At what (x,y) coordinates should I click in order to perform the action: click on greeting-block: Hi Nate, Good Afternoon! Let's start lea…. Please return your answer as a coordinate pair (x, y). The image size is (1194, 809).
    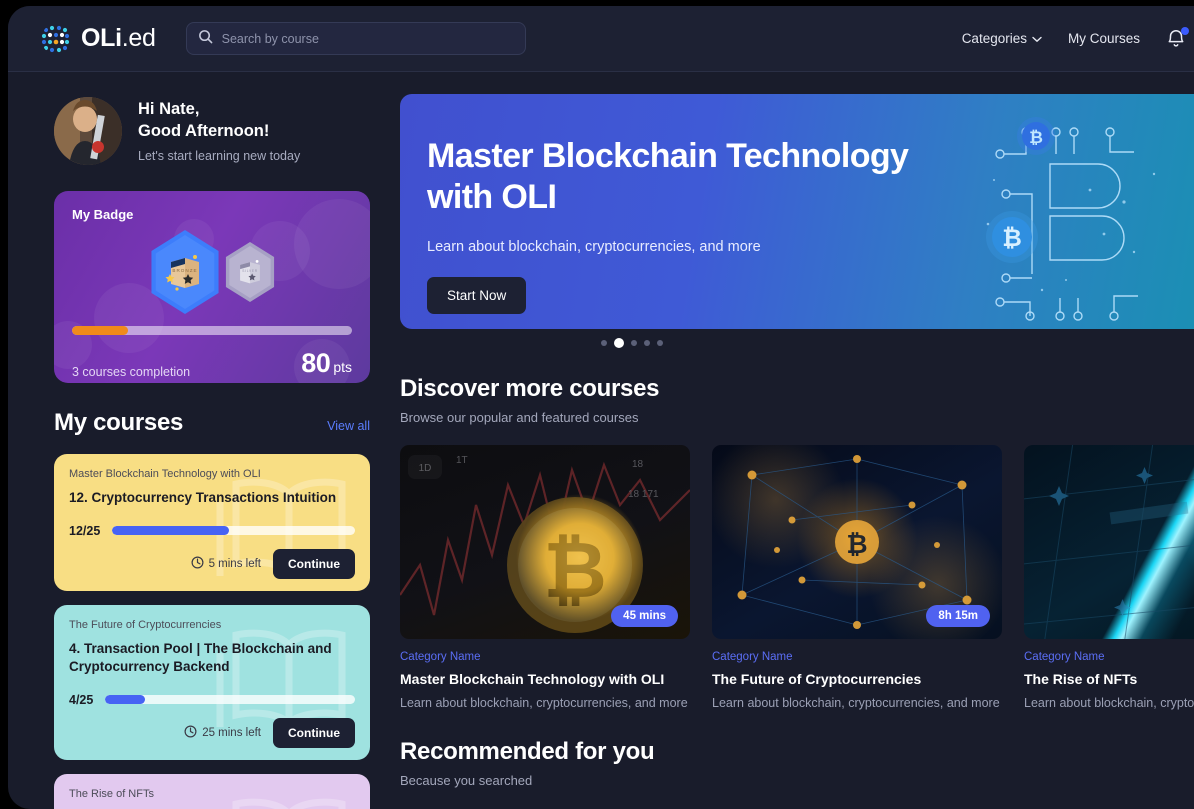
    Looking at the image, I should click on (212, 131).